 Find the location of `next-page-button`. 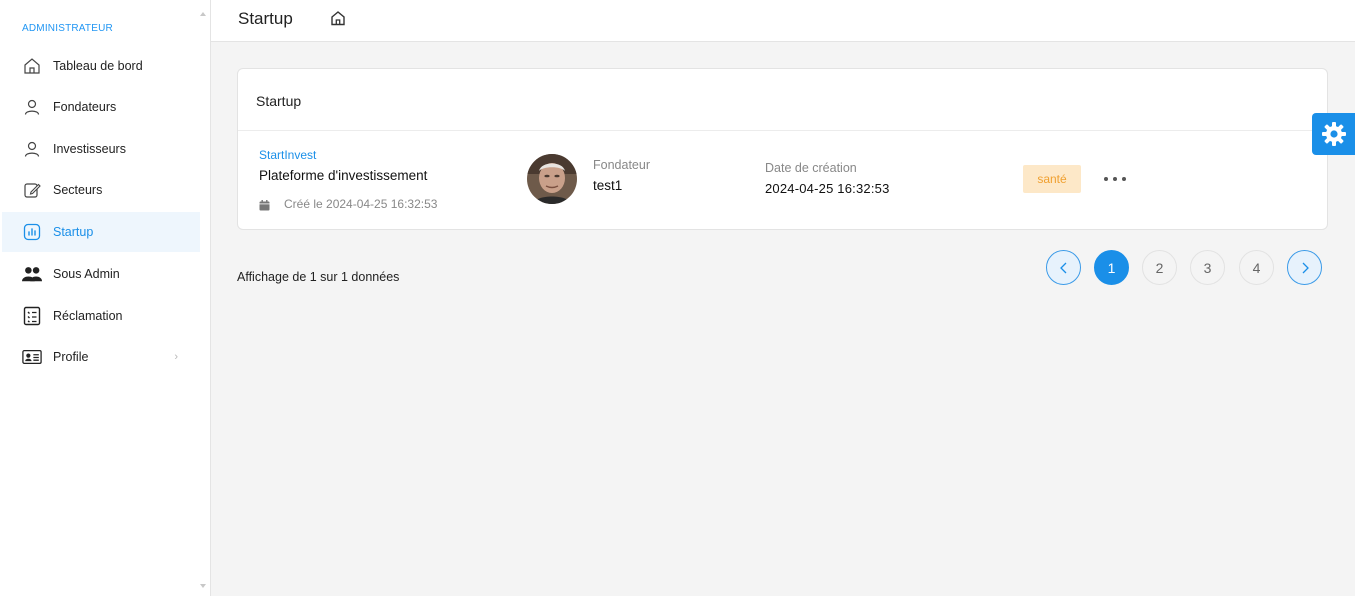

next-page-button is located at coordinates (1304, 267).